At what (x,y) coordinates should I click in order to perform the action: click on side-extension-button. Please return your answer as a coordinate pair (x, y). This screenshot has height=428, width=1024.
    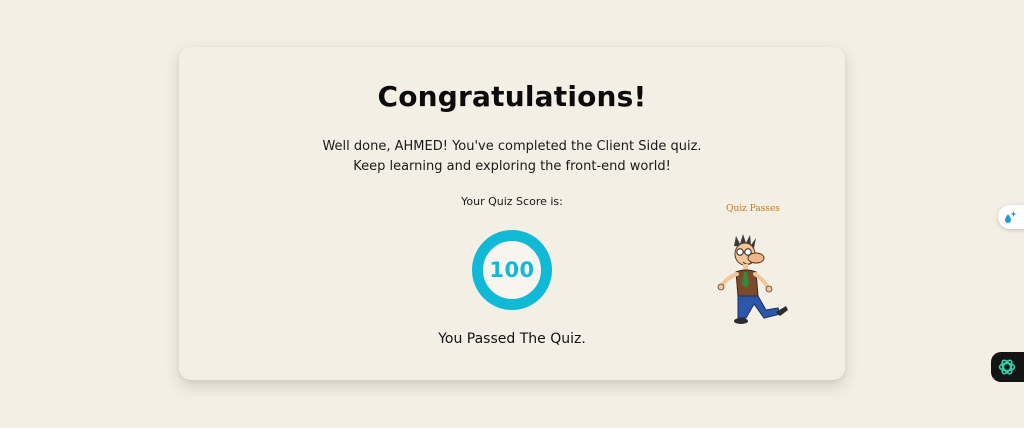
    Looking at the image, I should click on (1011, 217).